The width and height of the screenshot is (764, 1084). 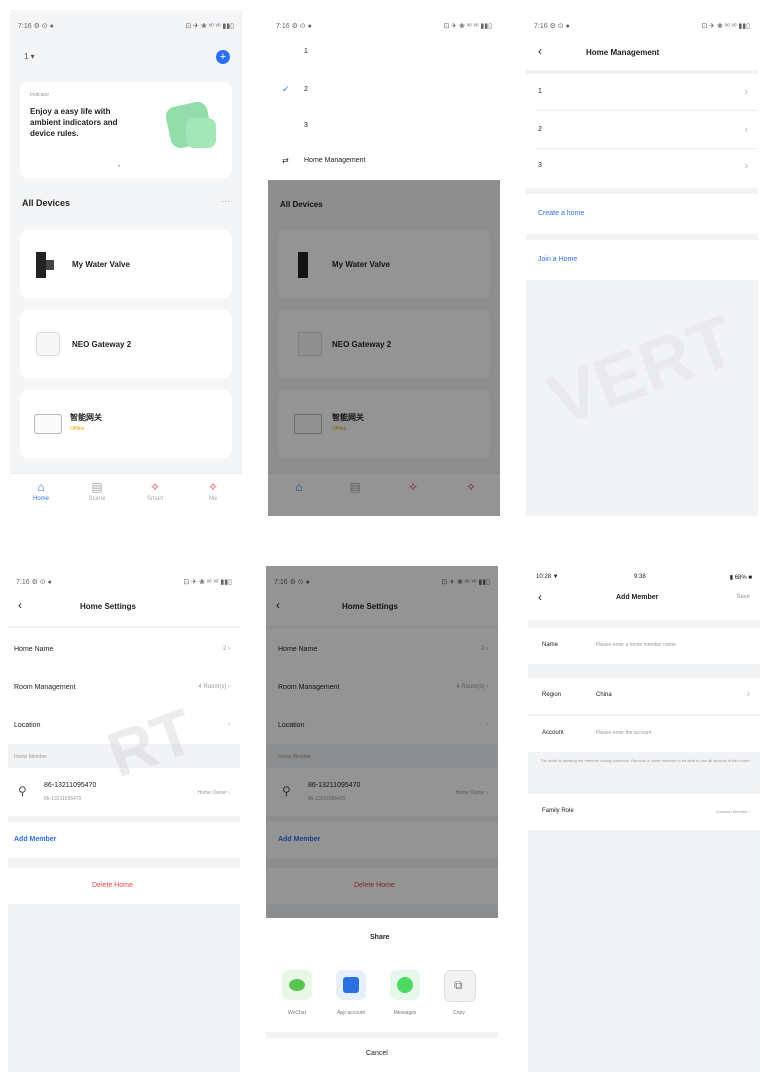 I want to click on device-card: 智能网关 Offline, so click(x=126, y=424).